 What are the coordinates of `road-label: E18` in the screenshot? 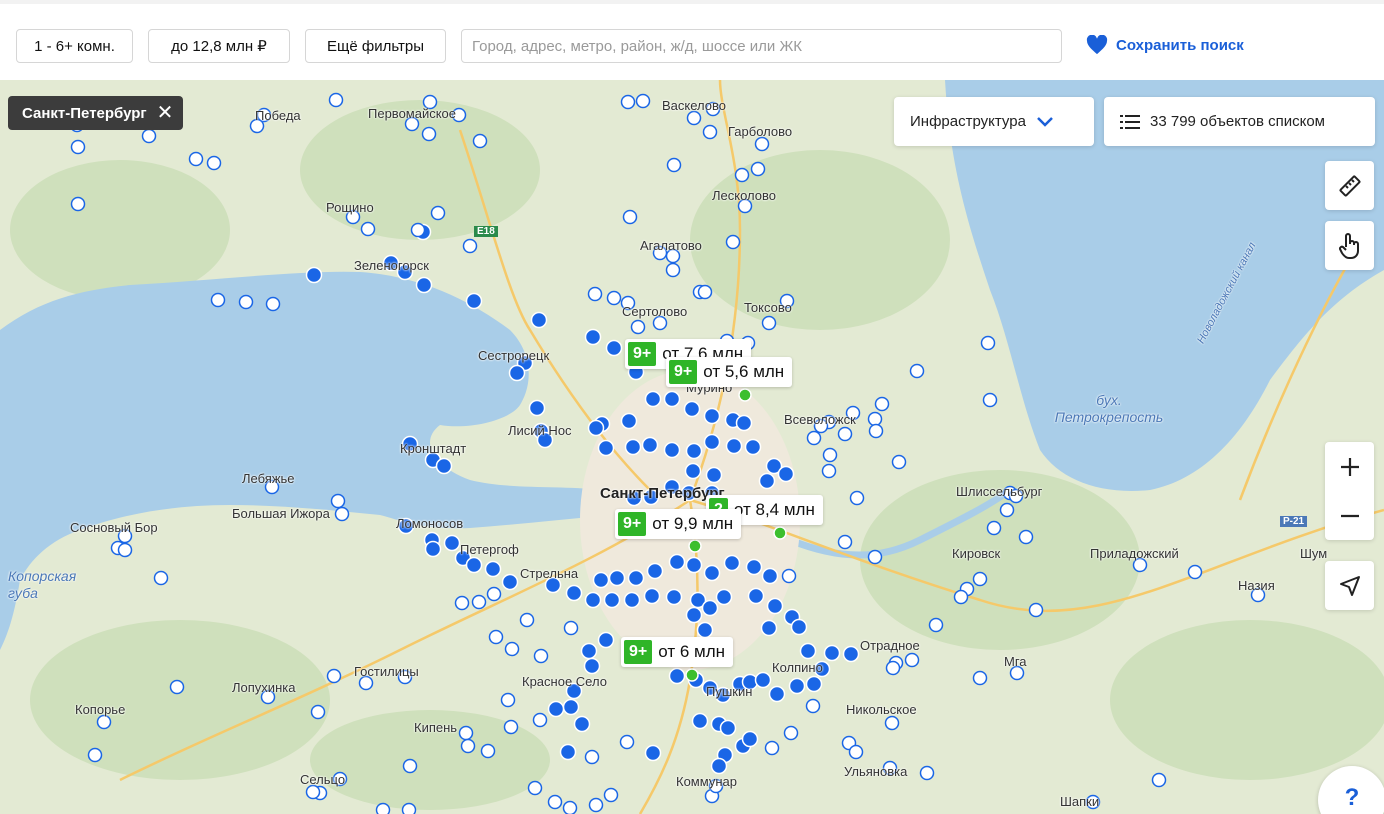 It's located at (486, 231).